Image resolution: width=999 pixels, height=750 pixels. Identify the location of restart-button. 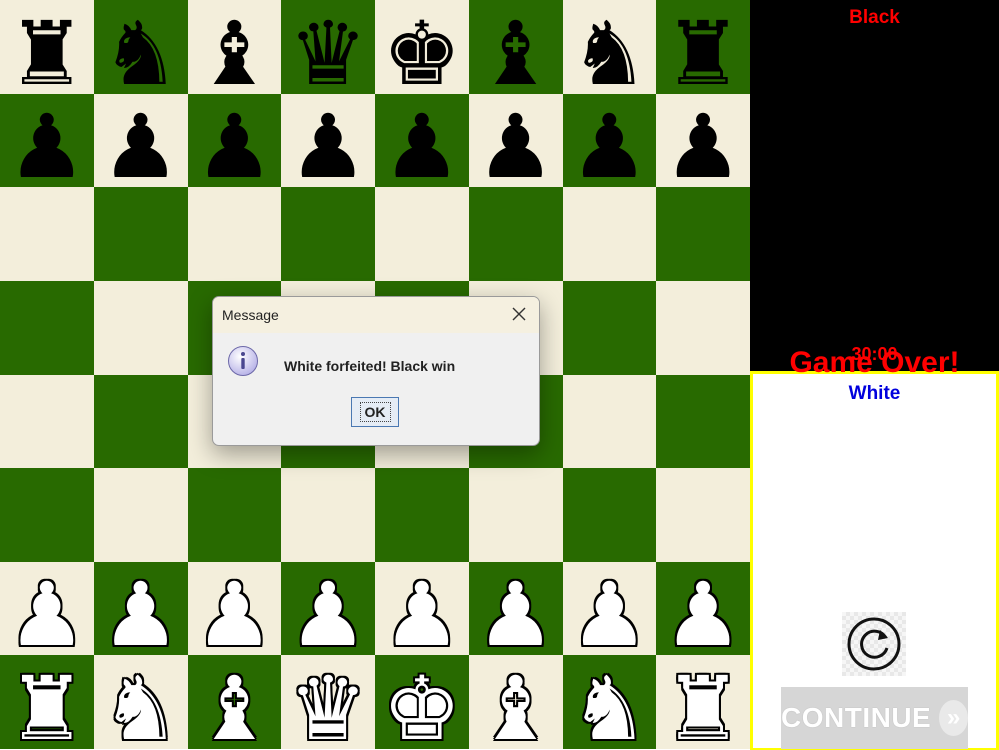
(874, 644).